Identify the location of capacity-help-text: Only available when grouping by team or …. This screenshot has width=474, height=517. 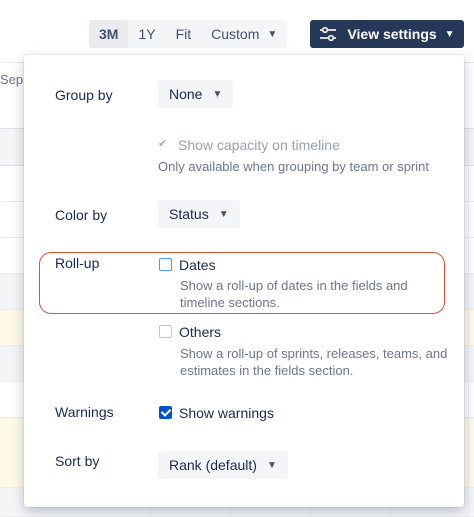
(293, 166).